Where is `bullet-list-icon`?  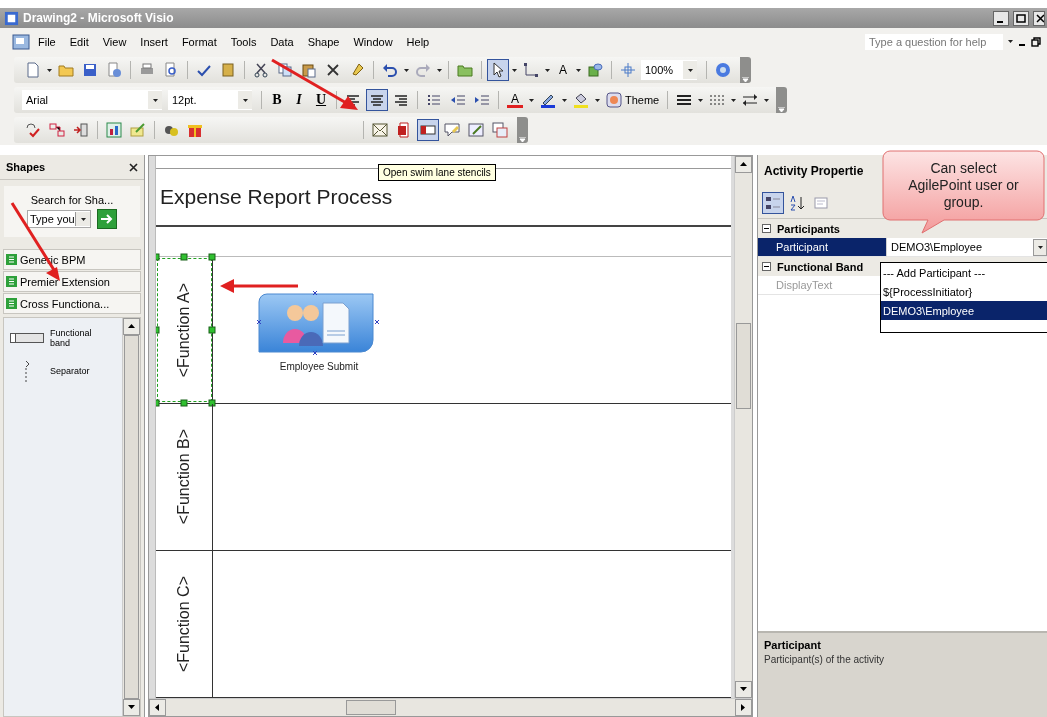 bullet-list-icon is located at coordinates (434, 100).